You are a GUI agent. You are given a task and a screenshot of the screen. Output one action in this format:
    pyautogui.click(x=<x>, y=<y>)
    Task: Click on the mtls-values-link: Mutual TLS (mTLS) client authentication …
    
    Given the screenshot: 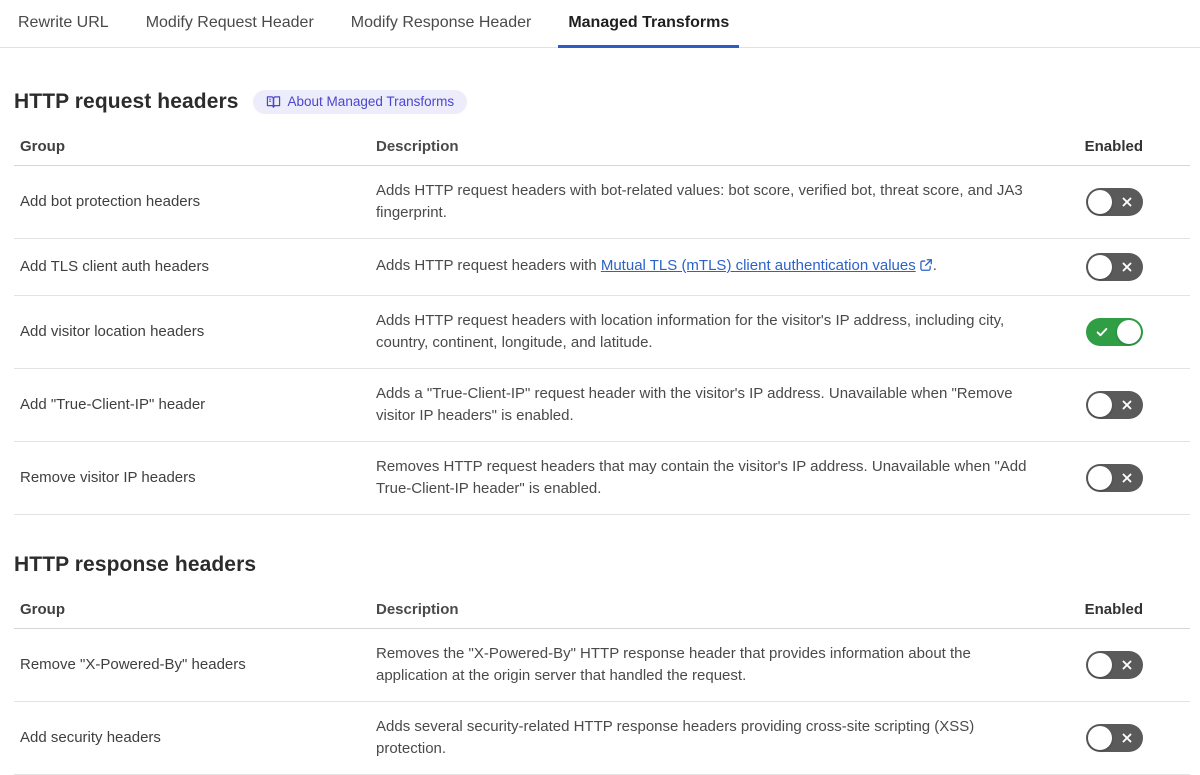 What is the action you would take?
    pyautogui.click(x=758, y=265)
    